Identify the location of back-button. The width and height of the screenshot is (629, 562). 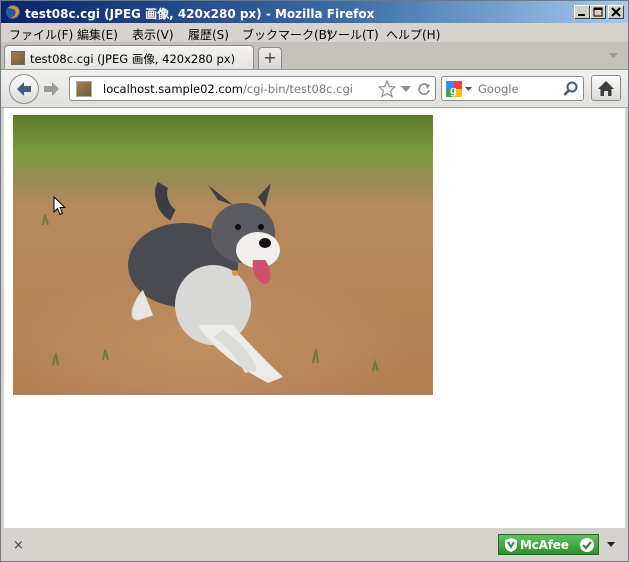
(24, 89).